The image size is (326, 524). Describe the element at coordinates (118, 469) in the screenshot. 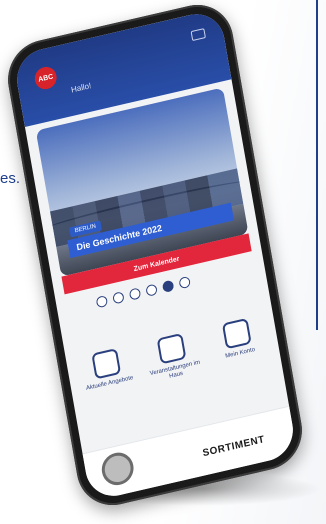

I see `home-button` at that location.